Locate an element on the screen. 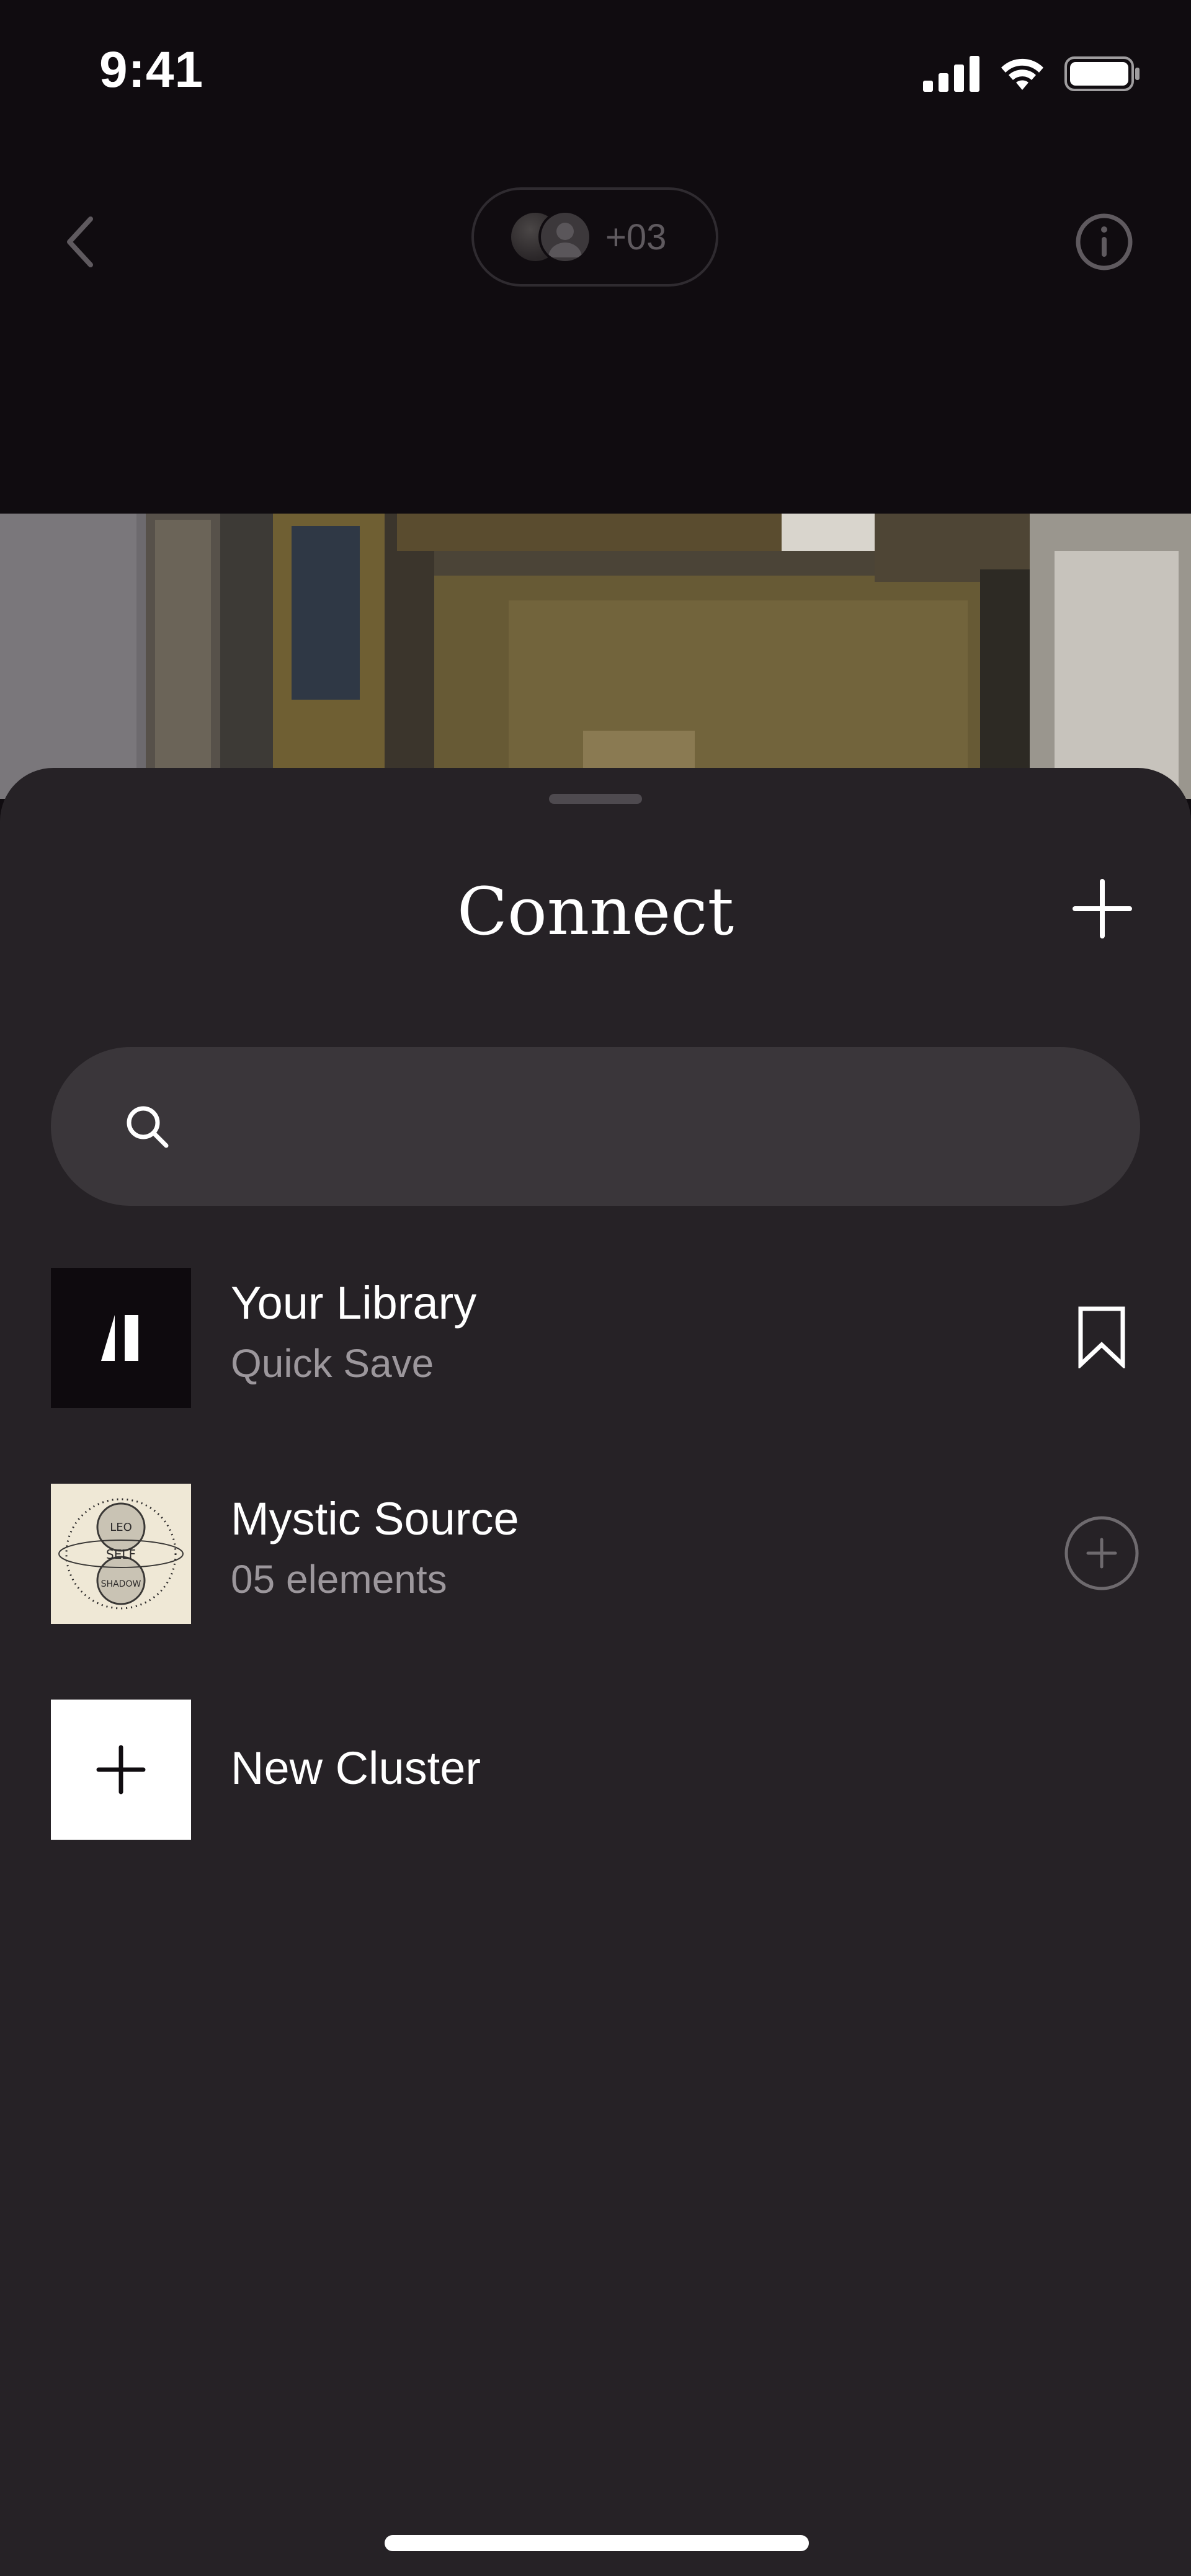 This screenshot has height=2576, width=1191. search-icon is located at coordinates (148, 1127).